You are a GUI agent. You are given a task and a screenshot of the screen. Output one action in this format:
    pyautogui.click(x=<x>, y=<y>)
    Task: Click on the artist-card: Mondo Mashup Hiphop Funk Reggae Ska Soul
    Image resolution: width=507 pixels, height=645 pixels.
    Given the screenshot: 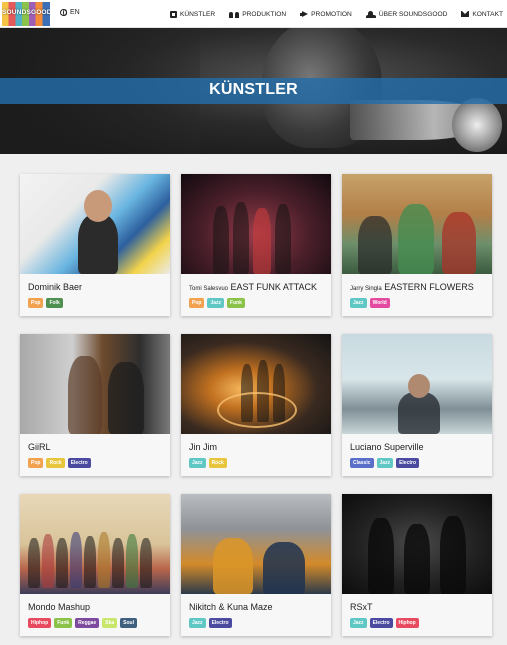 What is the action you would take?
    pyautogui.click(x=95, y=565)
    